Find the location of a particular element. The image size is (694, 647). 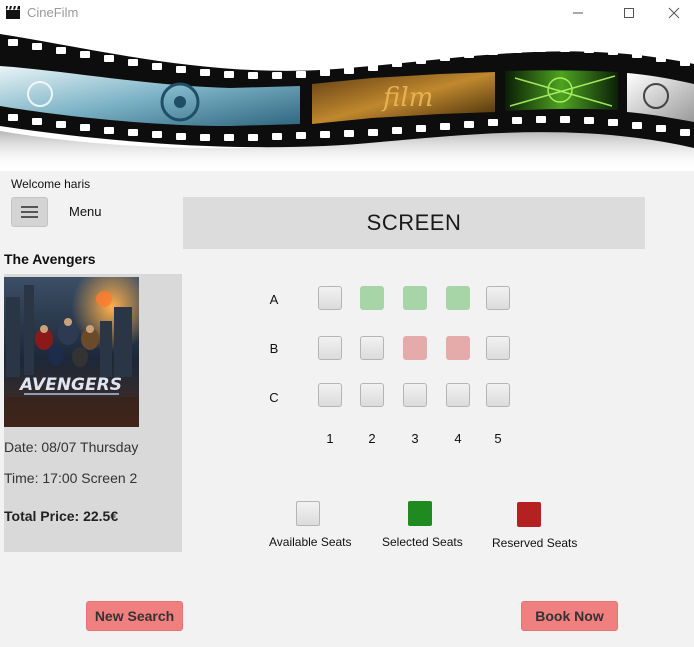

seat-b2 is located at coordinates (372, 348).